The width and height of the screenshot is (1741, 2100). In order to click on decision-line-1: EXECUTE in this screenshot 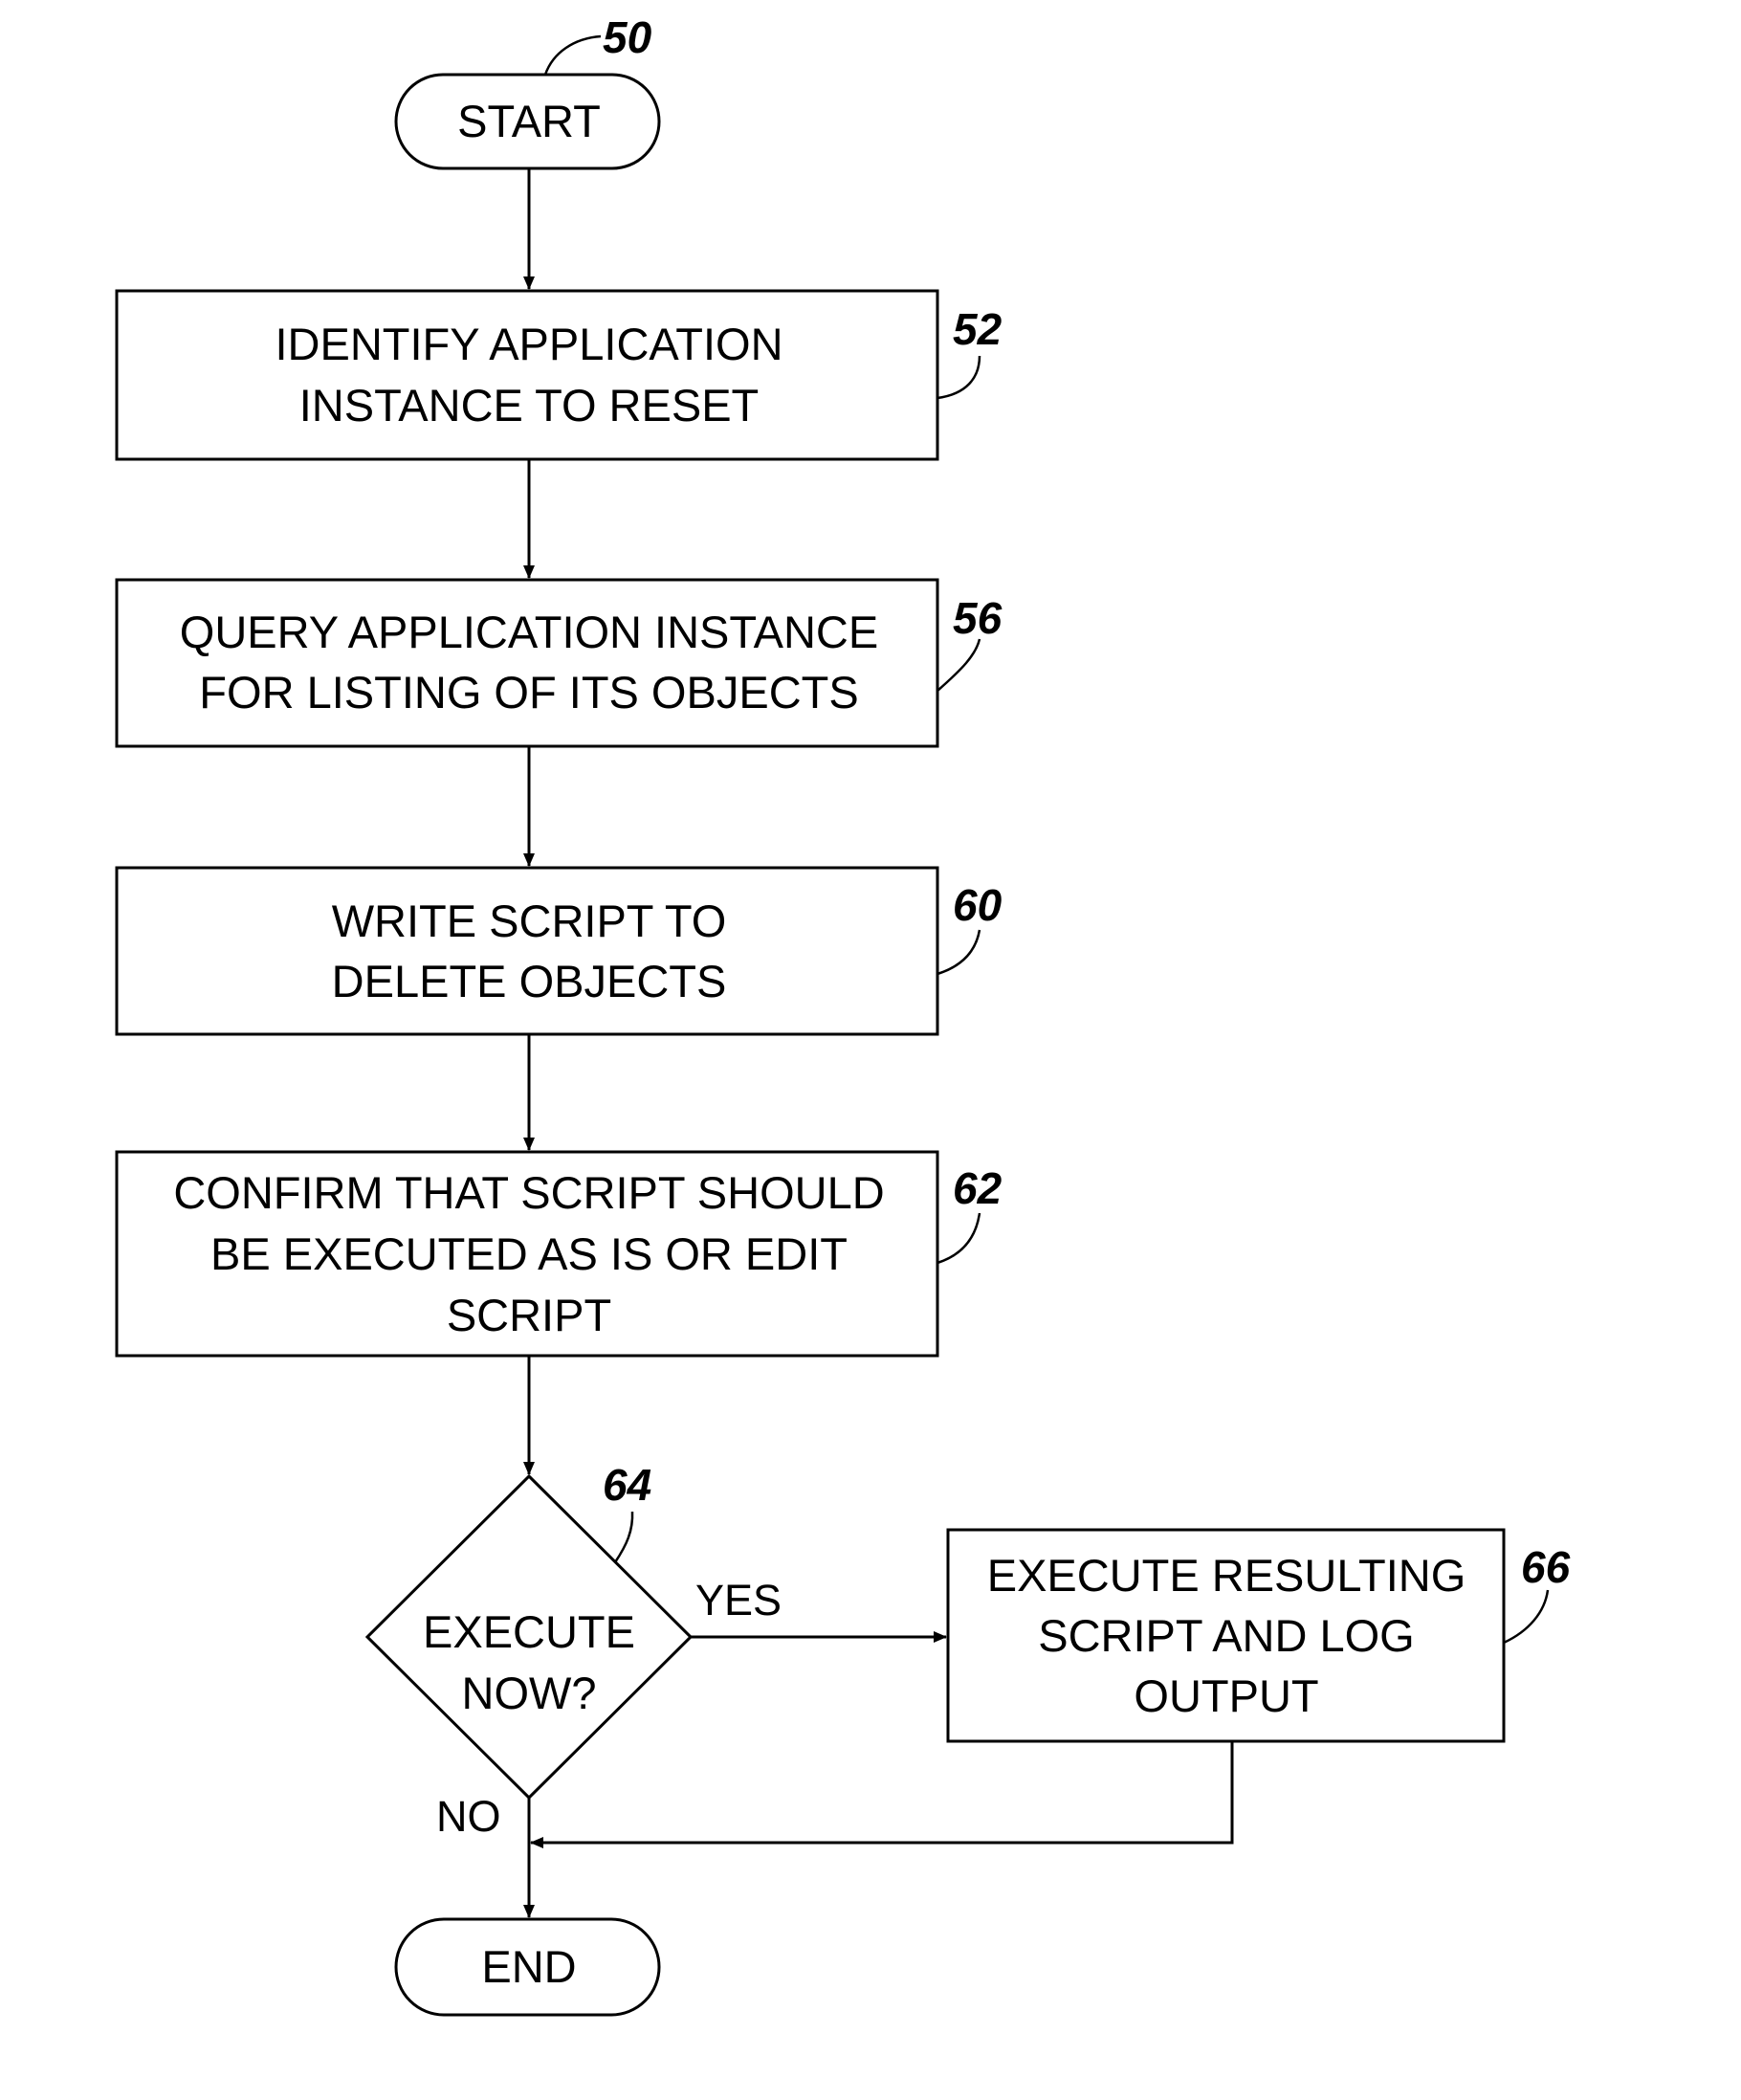, I will do `click(529, 1632)`.